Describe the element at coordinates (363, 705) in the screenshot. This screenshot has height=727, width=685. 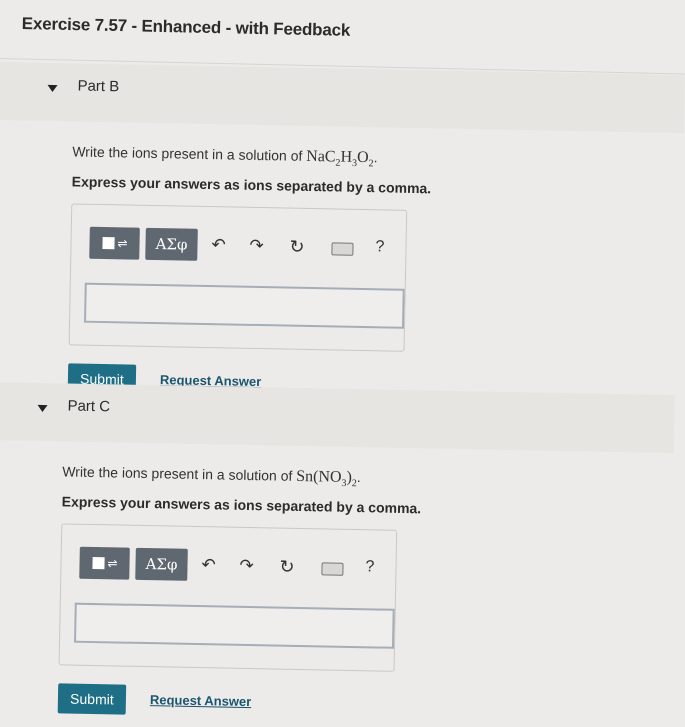
I see `actions-row: Submit Request Answer` at that location.